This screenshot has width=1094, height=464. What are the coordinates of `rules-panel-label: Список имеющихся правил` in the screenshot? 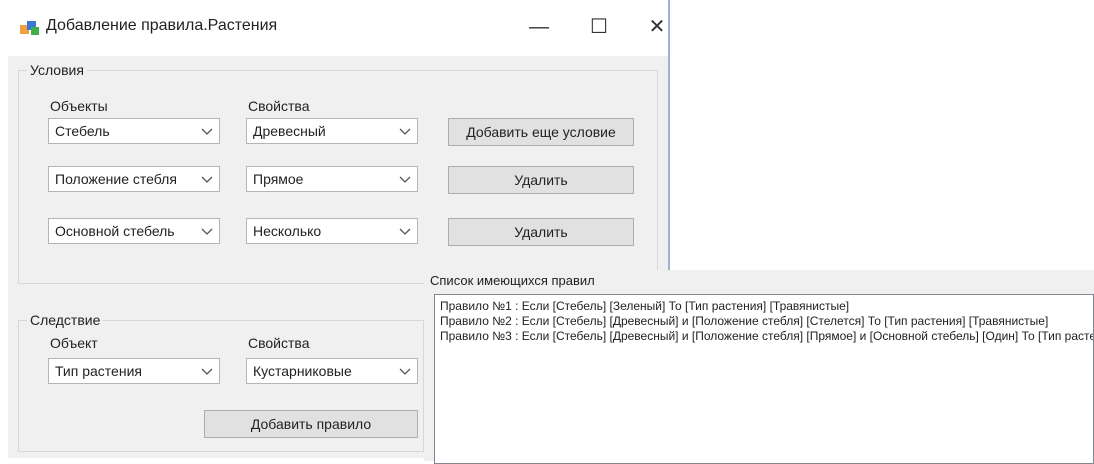 It's located at (512, 280).